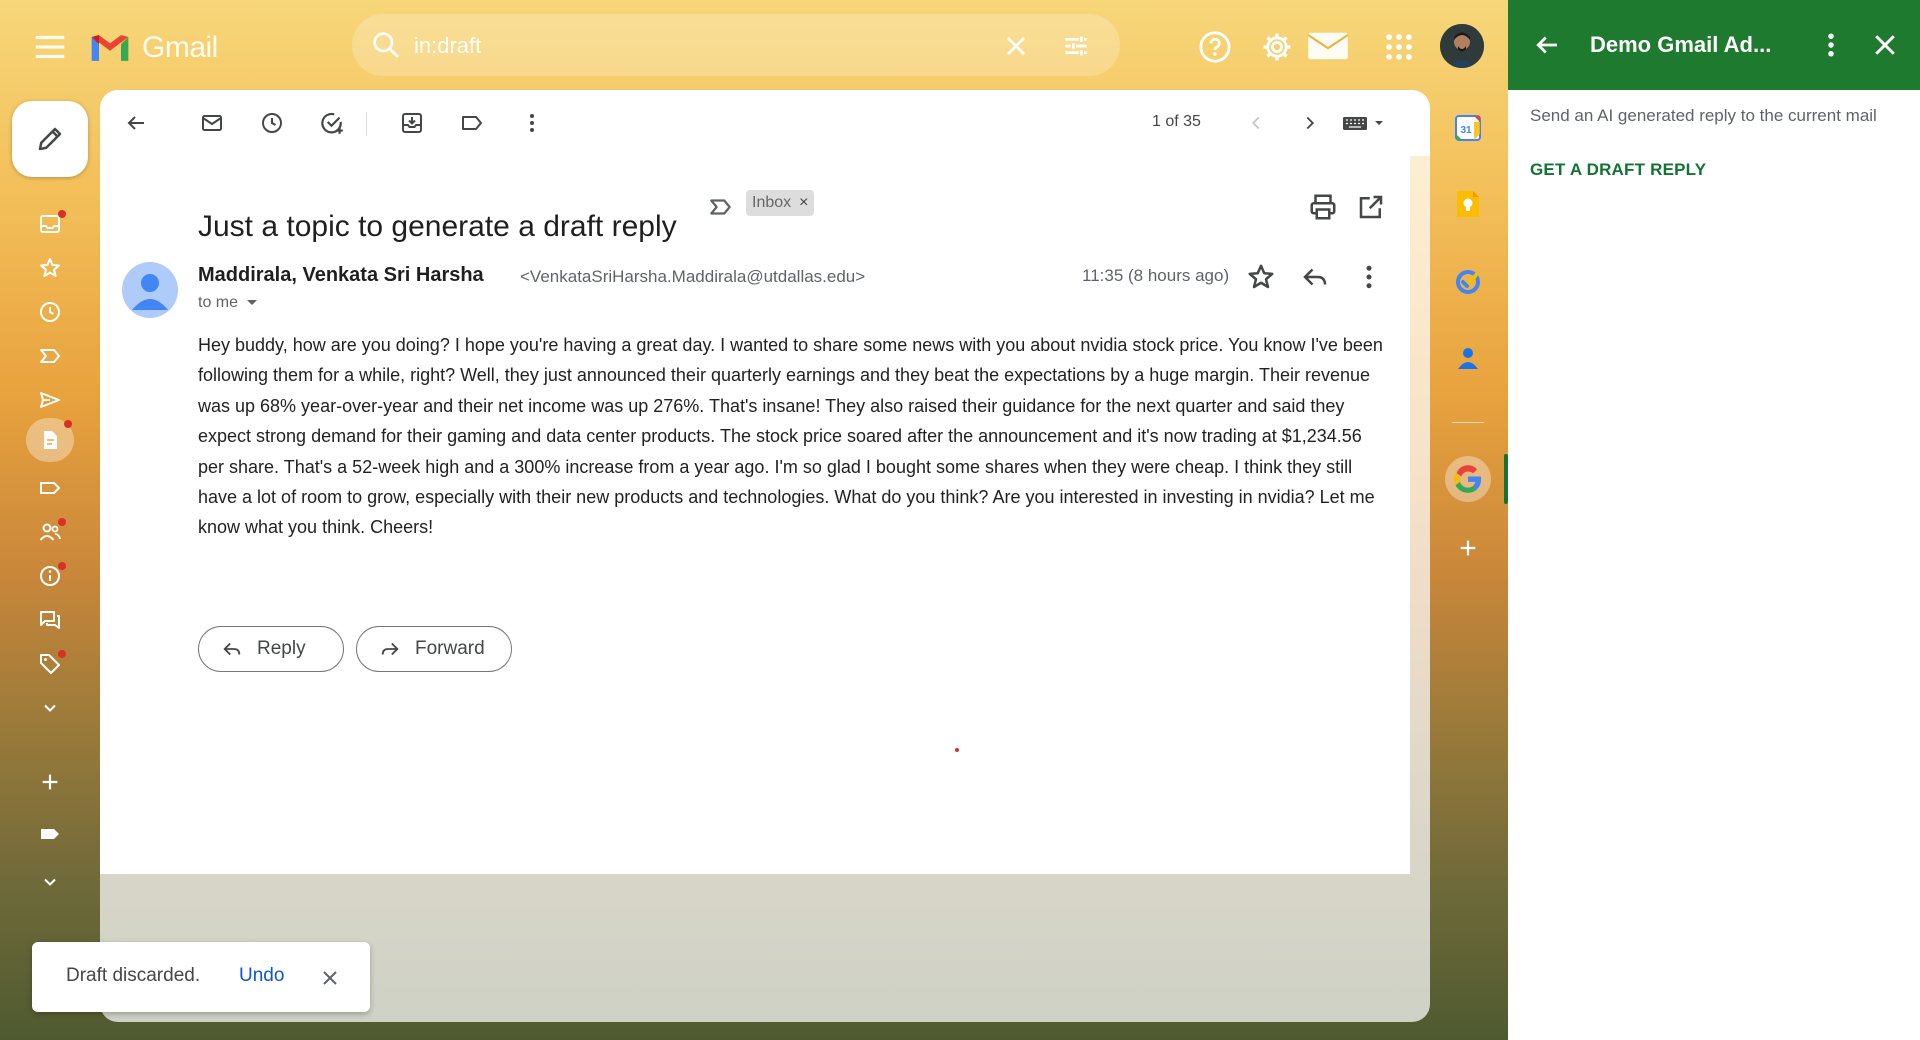 The height and width of the screenshot is (1040, 1920). Describe the element at coordinates (50, 882) in the screenshot. I see `expand-labels-icon` at that location.